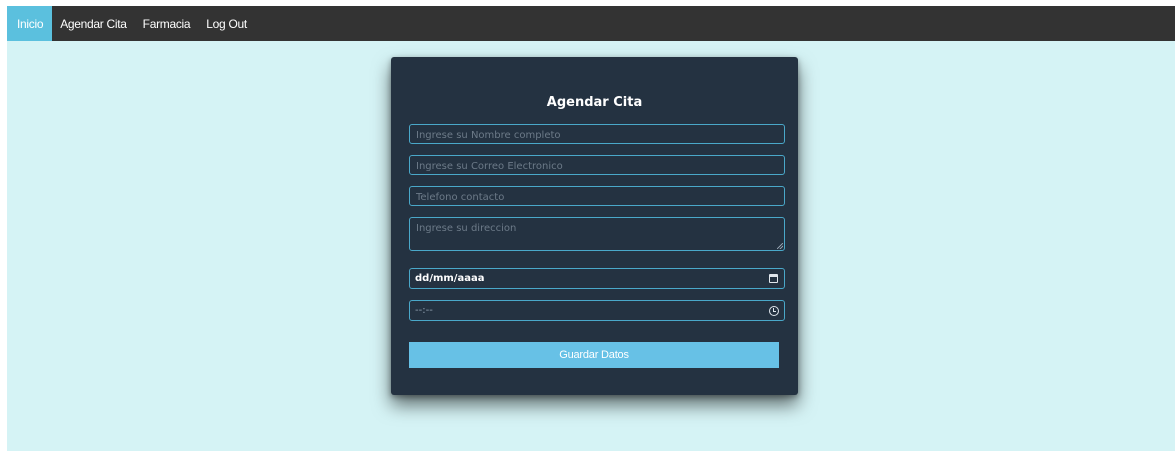  Describe the element at coordinates (594, 355) in the screenshot. I see `save-data-button: Guardar Datos` at that location.